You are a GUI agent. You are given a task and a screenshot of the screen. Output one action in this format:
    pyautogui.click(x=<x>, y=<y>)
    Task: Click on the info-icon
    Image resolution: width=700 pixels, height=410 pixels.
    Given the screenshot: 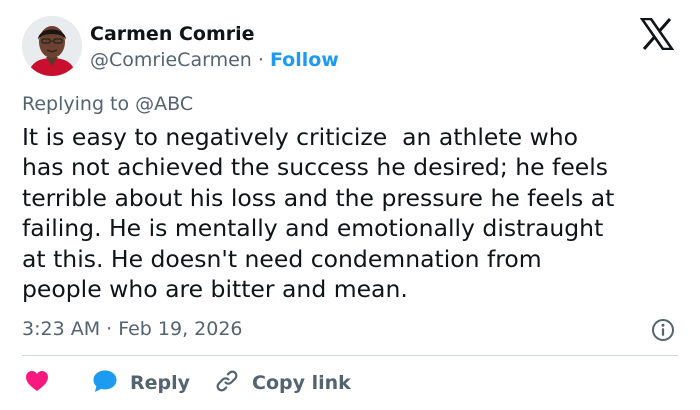 What is the action you would take?
    pyautogui.click(x=663, y=330)
    